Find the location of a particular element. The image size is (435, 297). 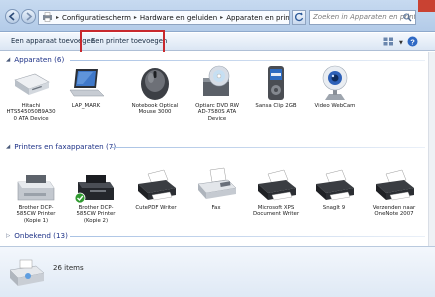

close-button is located at coordinates (426, 6).